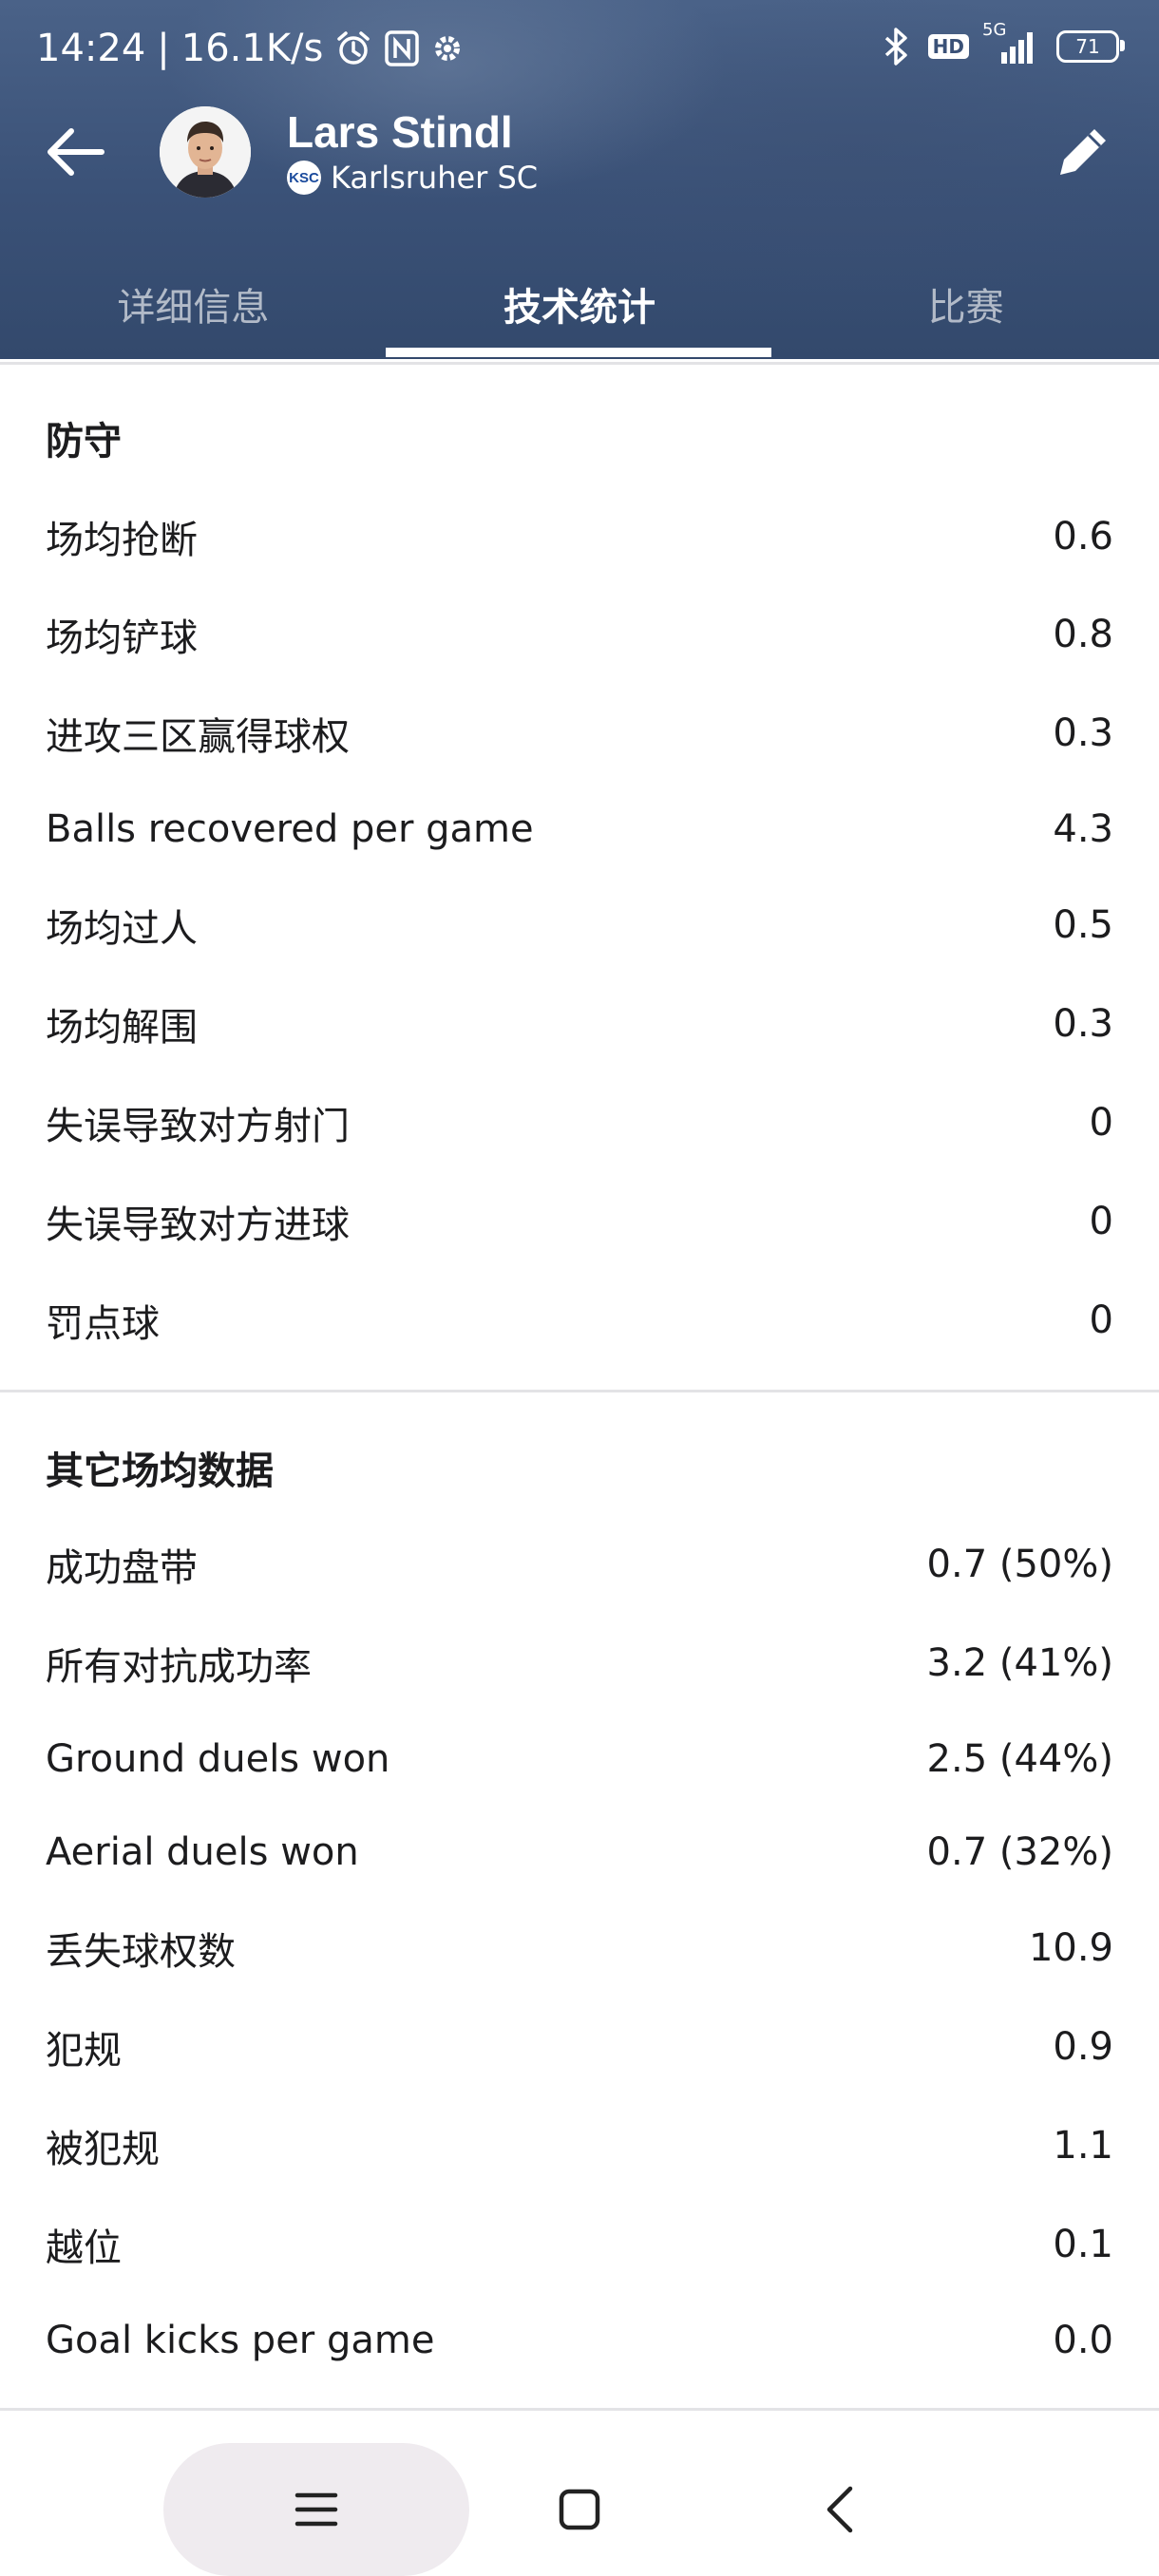 The height and width of the screenshot is (2576, 1159). Describe the element at coordinates (84, 442) in the screenshot. I see `section-title-defense: 防守` at that location.